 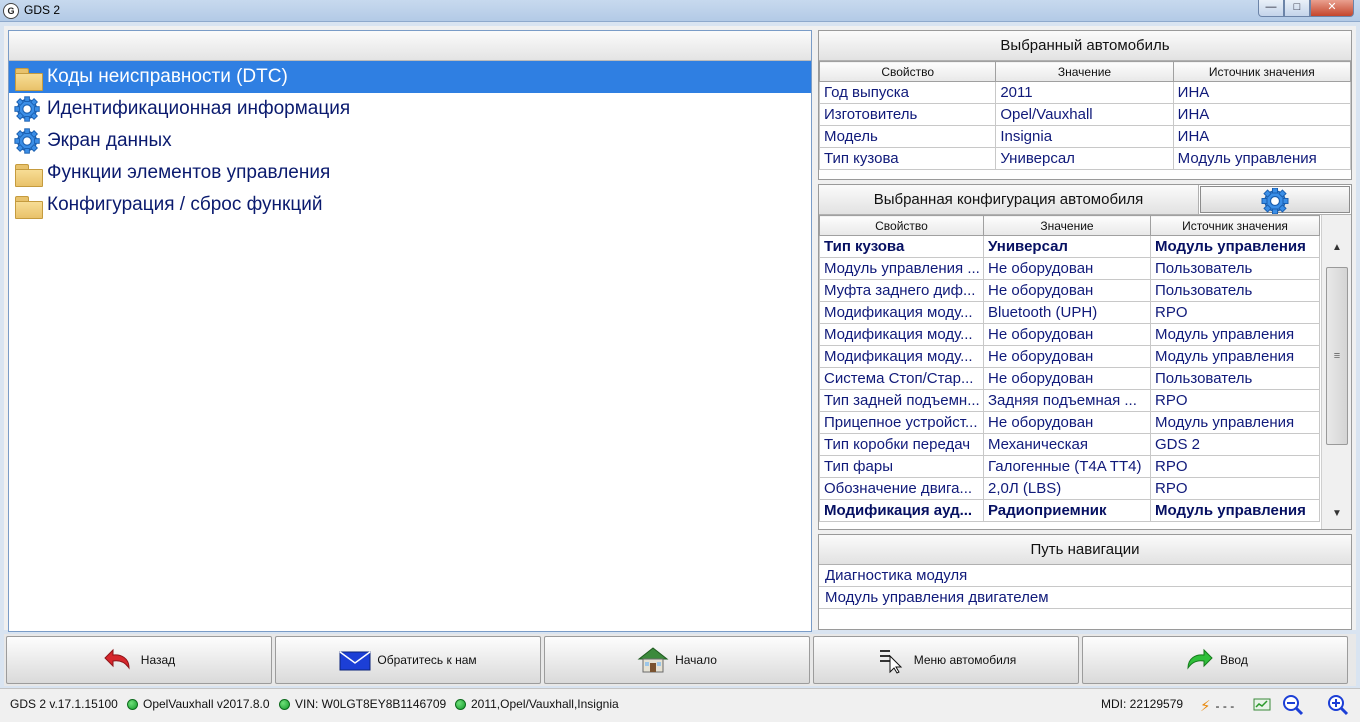 I want to click on table-row: Обозначение двига... 2,0Л (LBS) RPO, so click(x=1069, y=488).